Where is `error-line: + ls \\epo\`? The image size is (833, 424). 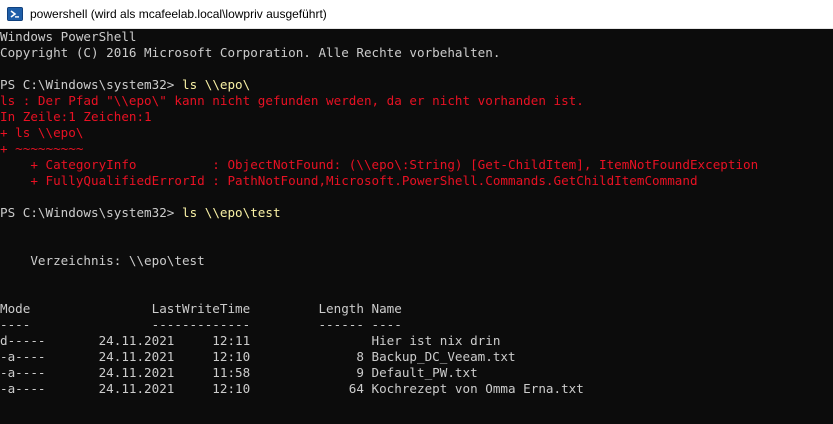 error-line: + ls \\epo\ is located at coordinates (42, 132).